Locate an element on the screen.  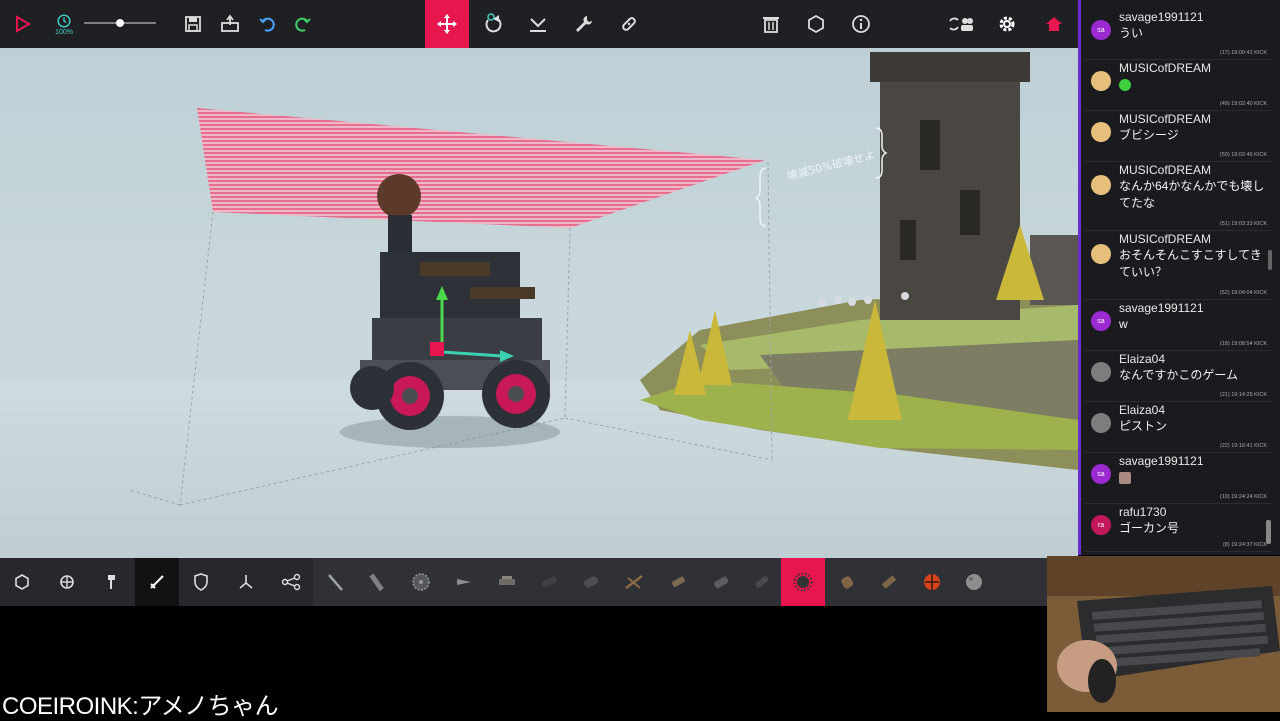
category-armour is located at coordinates (201, 582).